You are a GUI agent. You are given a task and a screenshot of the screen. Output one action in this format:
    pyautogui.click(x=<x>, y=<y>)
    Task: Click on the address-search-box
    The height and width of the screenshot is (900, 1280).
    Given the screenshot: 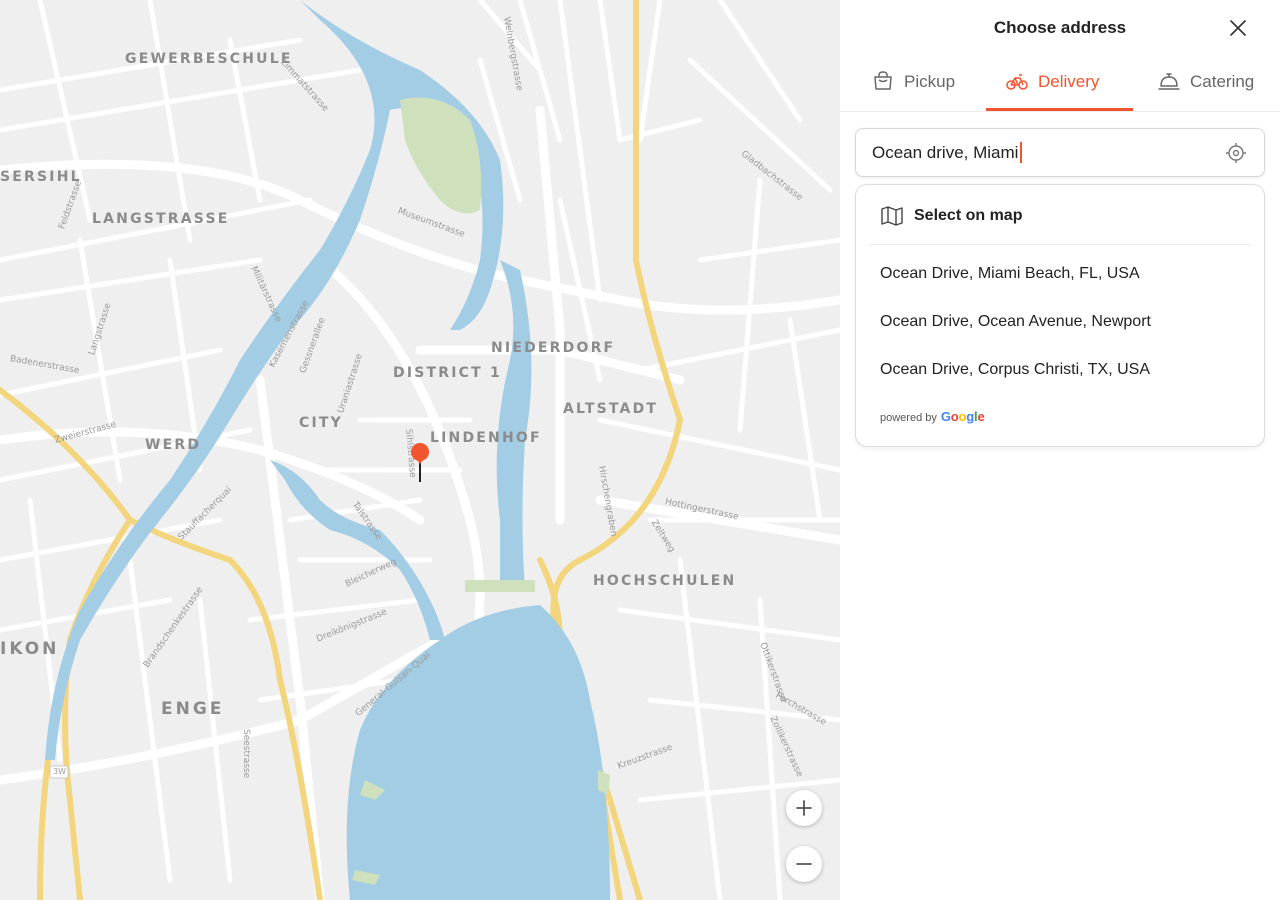 What is the action you would take?
    pyautogui.click(x=1060, y=152)
    